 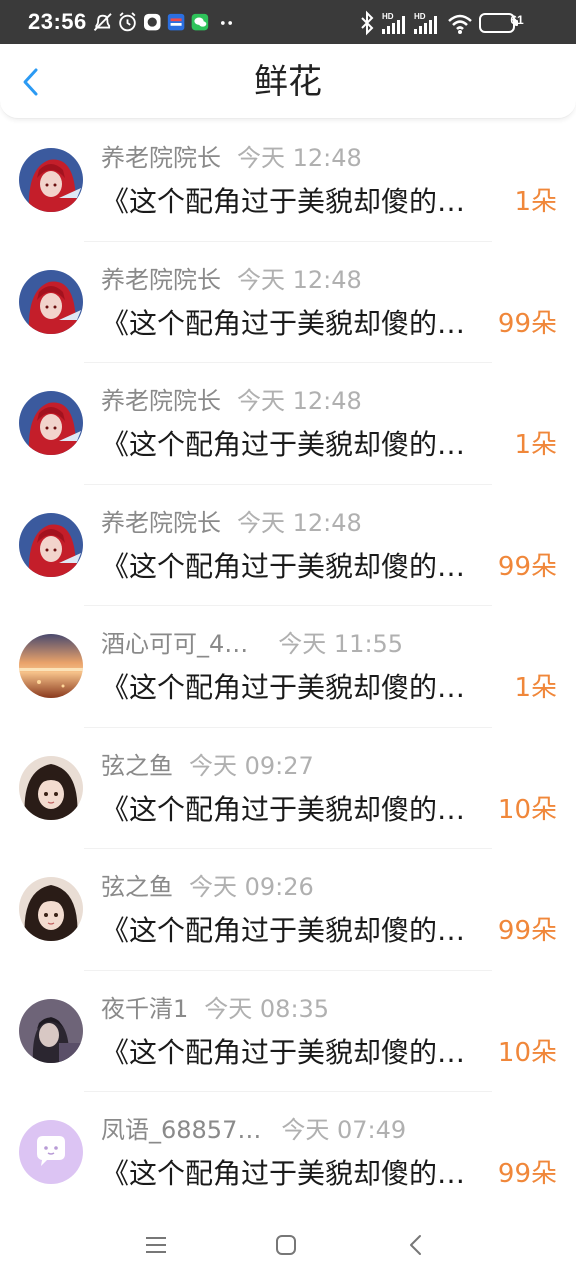 I want to click on app-header: 鲜花, so click(x=288, y=81).